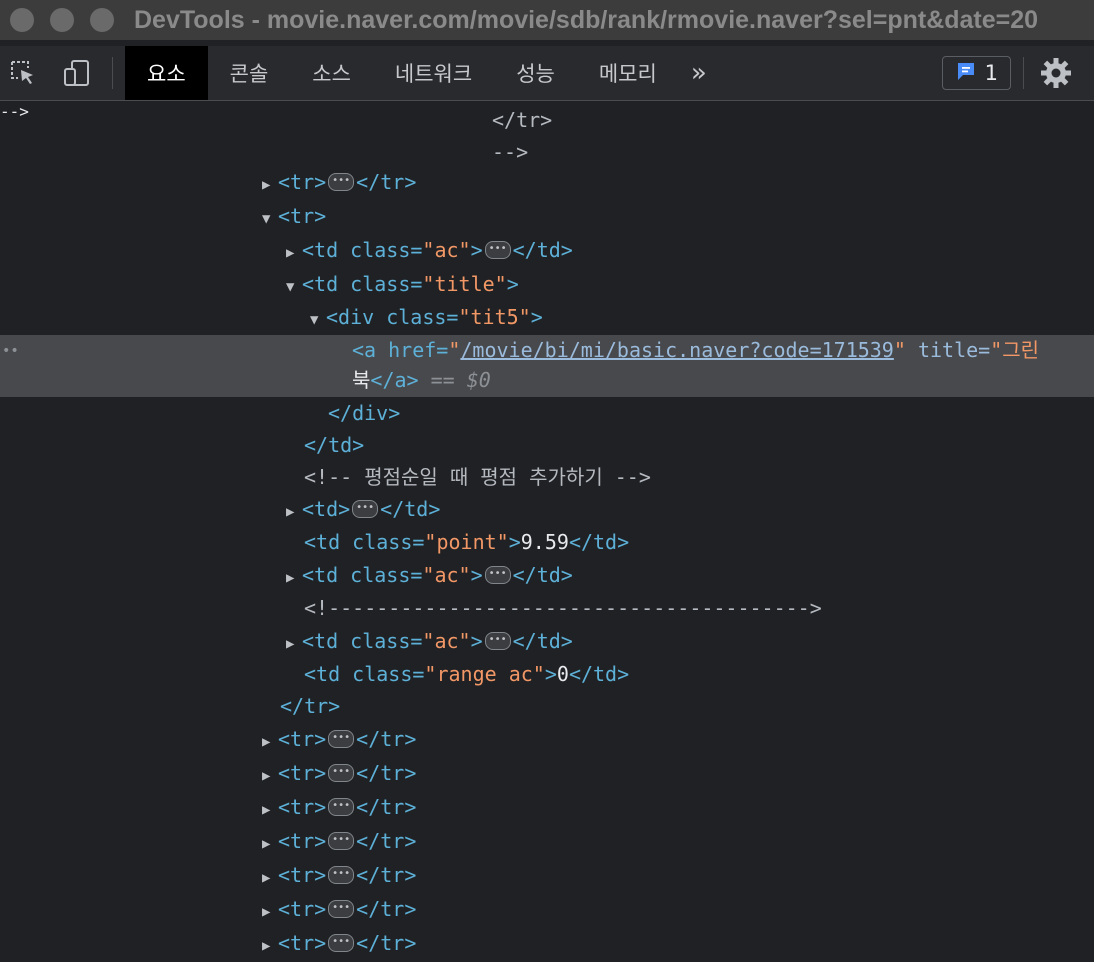 This screenshot has height=962, width=1094. I want to click on tab-console: 콘솔, so click(249, 73).